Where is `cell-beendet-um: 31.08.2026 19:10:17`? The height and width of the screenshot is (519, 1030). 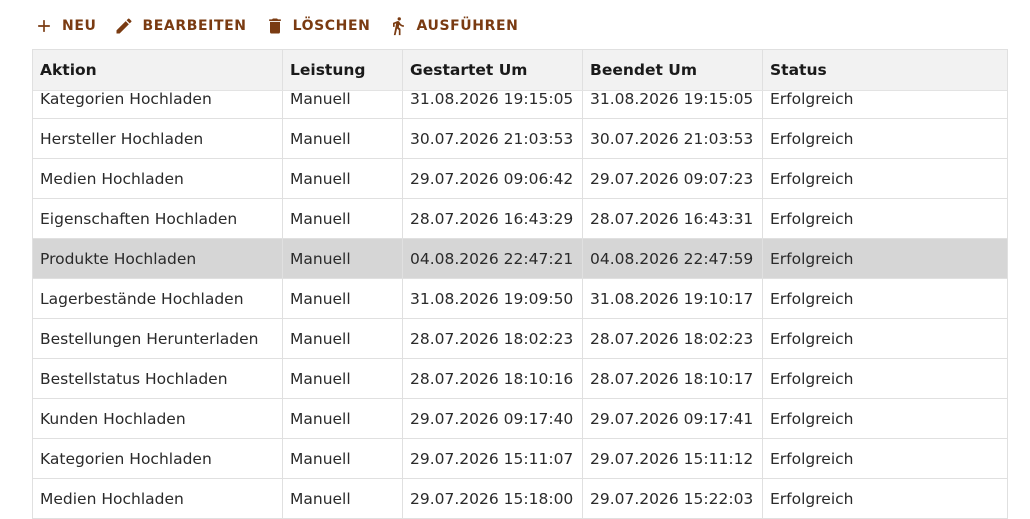
cell-beendet-um: 31.08.2026 19:10:17 is located at coordinates (673, 298).